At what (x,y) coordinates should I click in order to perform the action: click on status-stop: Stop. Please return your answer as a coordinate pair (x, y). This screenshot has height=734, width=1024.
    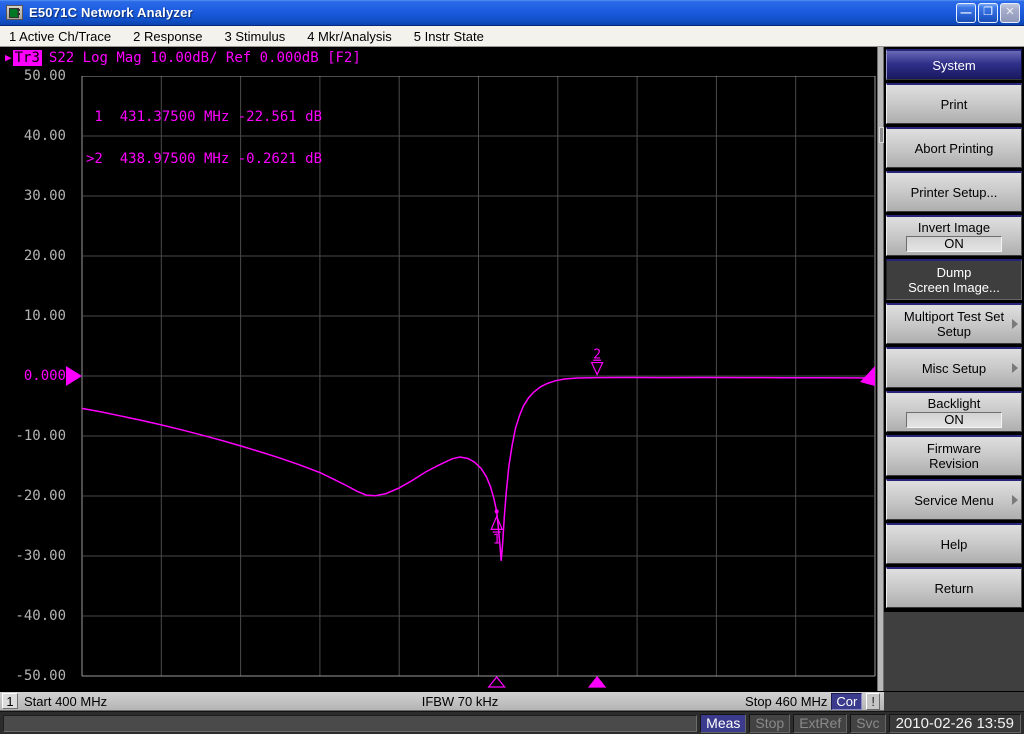
    Looking at the image, I should click on (770, 723).